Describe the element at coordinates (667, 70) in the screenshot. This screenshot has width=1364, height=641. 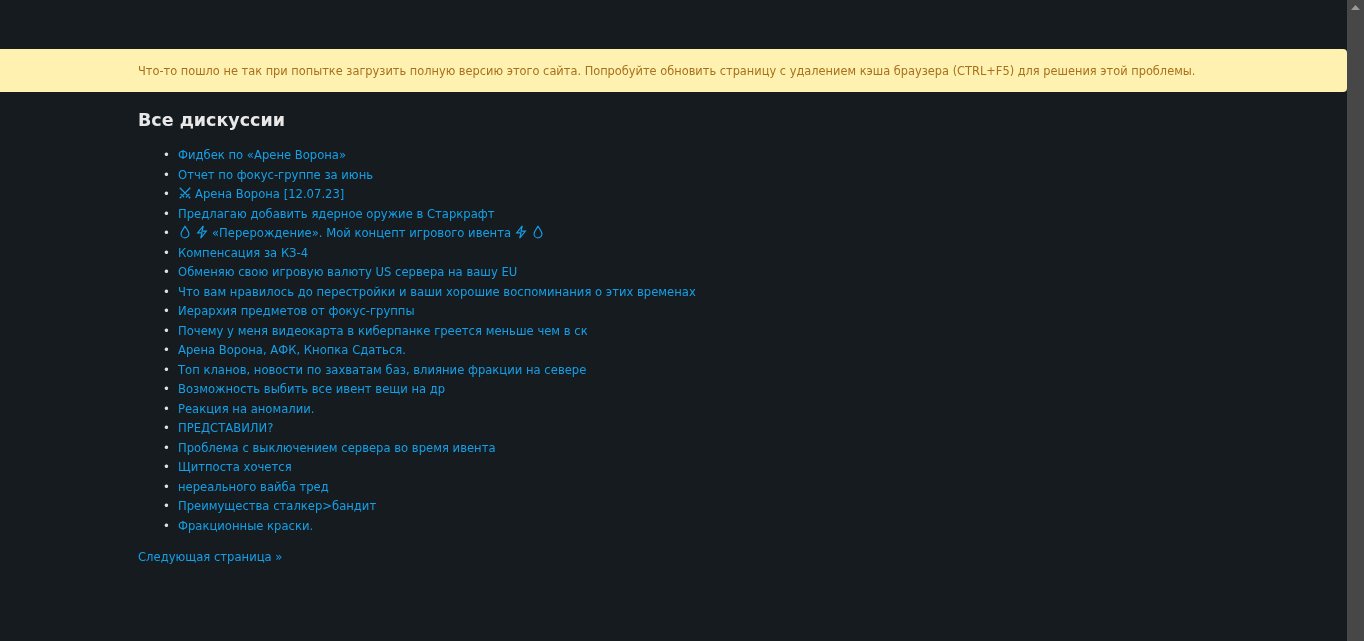
I see `warning-text: Что-то пошло не так при попытке загрузить полную версию этого сайта. Попробуйте обновить страницу с удалением кэша браузера (CTRL+F5) для решения этой проблемы.` at that location.